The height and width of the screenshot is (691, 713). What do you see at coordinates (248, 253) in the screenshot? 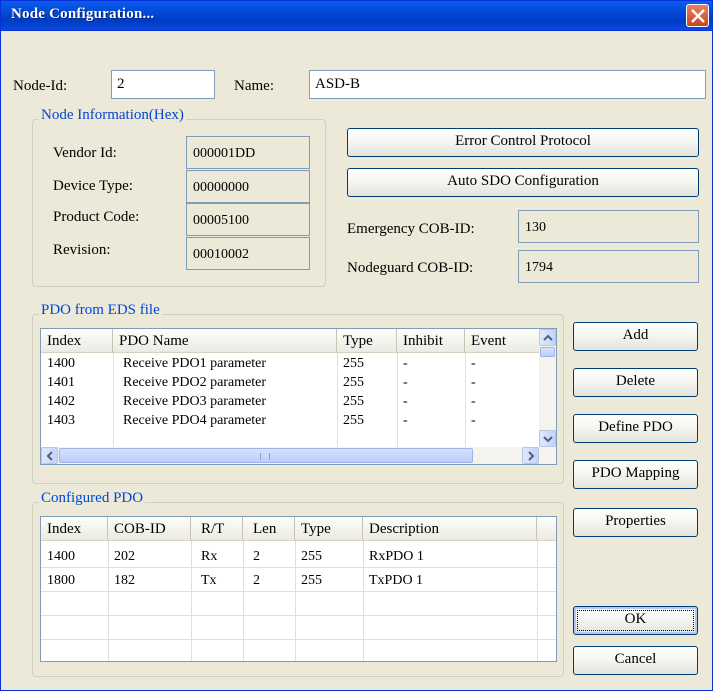
I see `revision-value: 00010002` at bounding box center [248, 253].